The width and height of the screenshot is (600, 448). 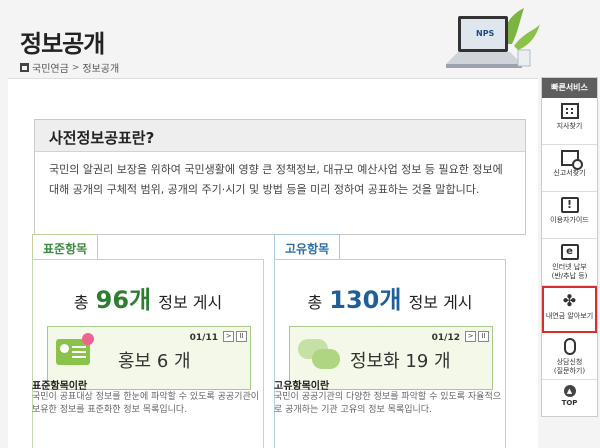 I want to click on badge-dot-icon, so click(x=88, y=339).